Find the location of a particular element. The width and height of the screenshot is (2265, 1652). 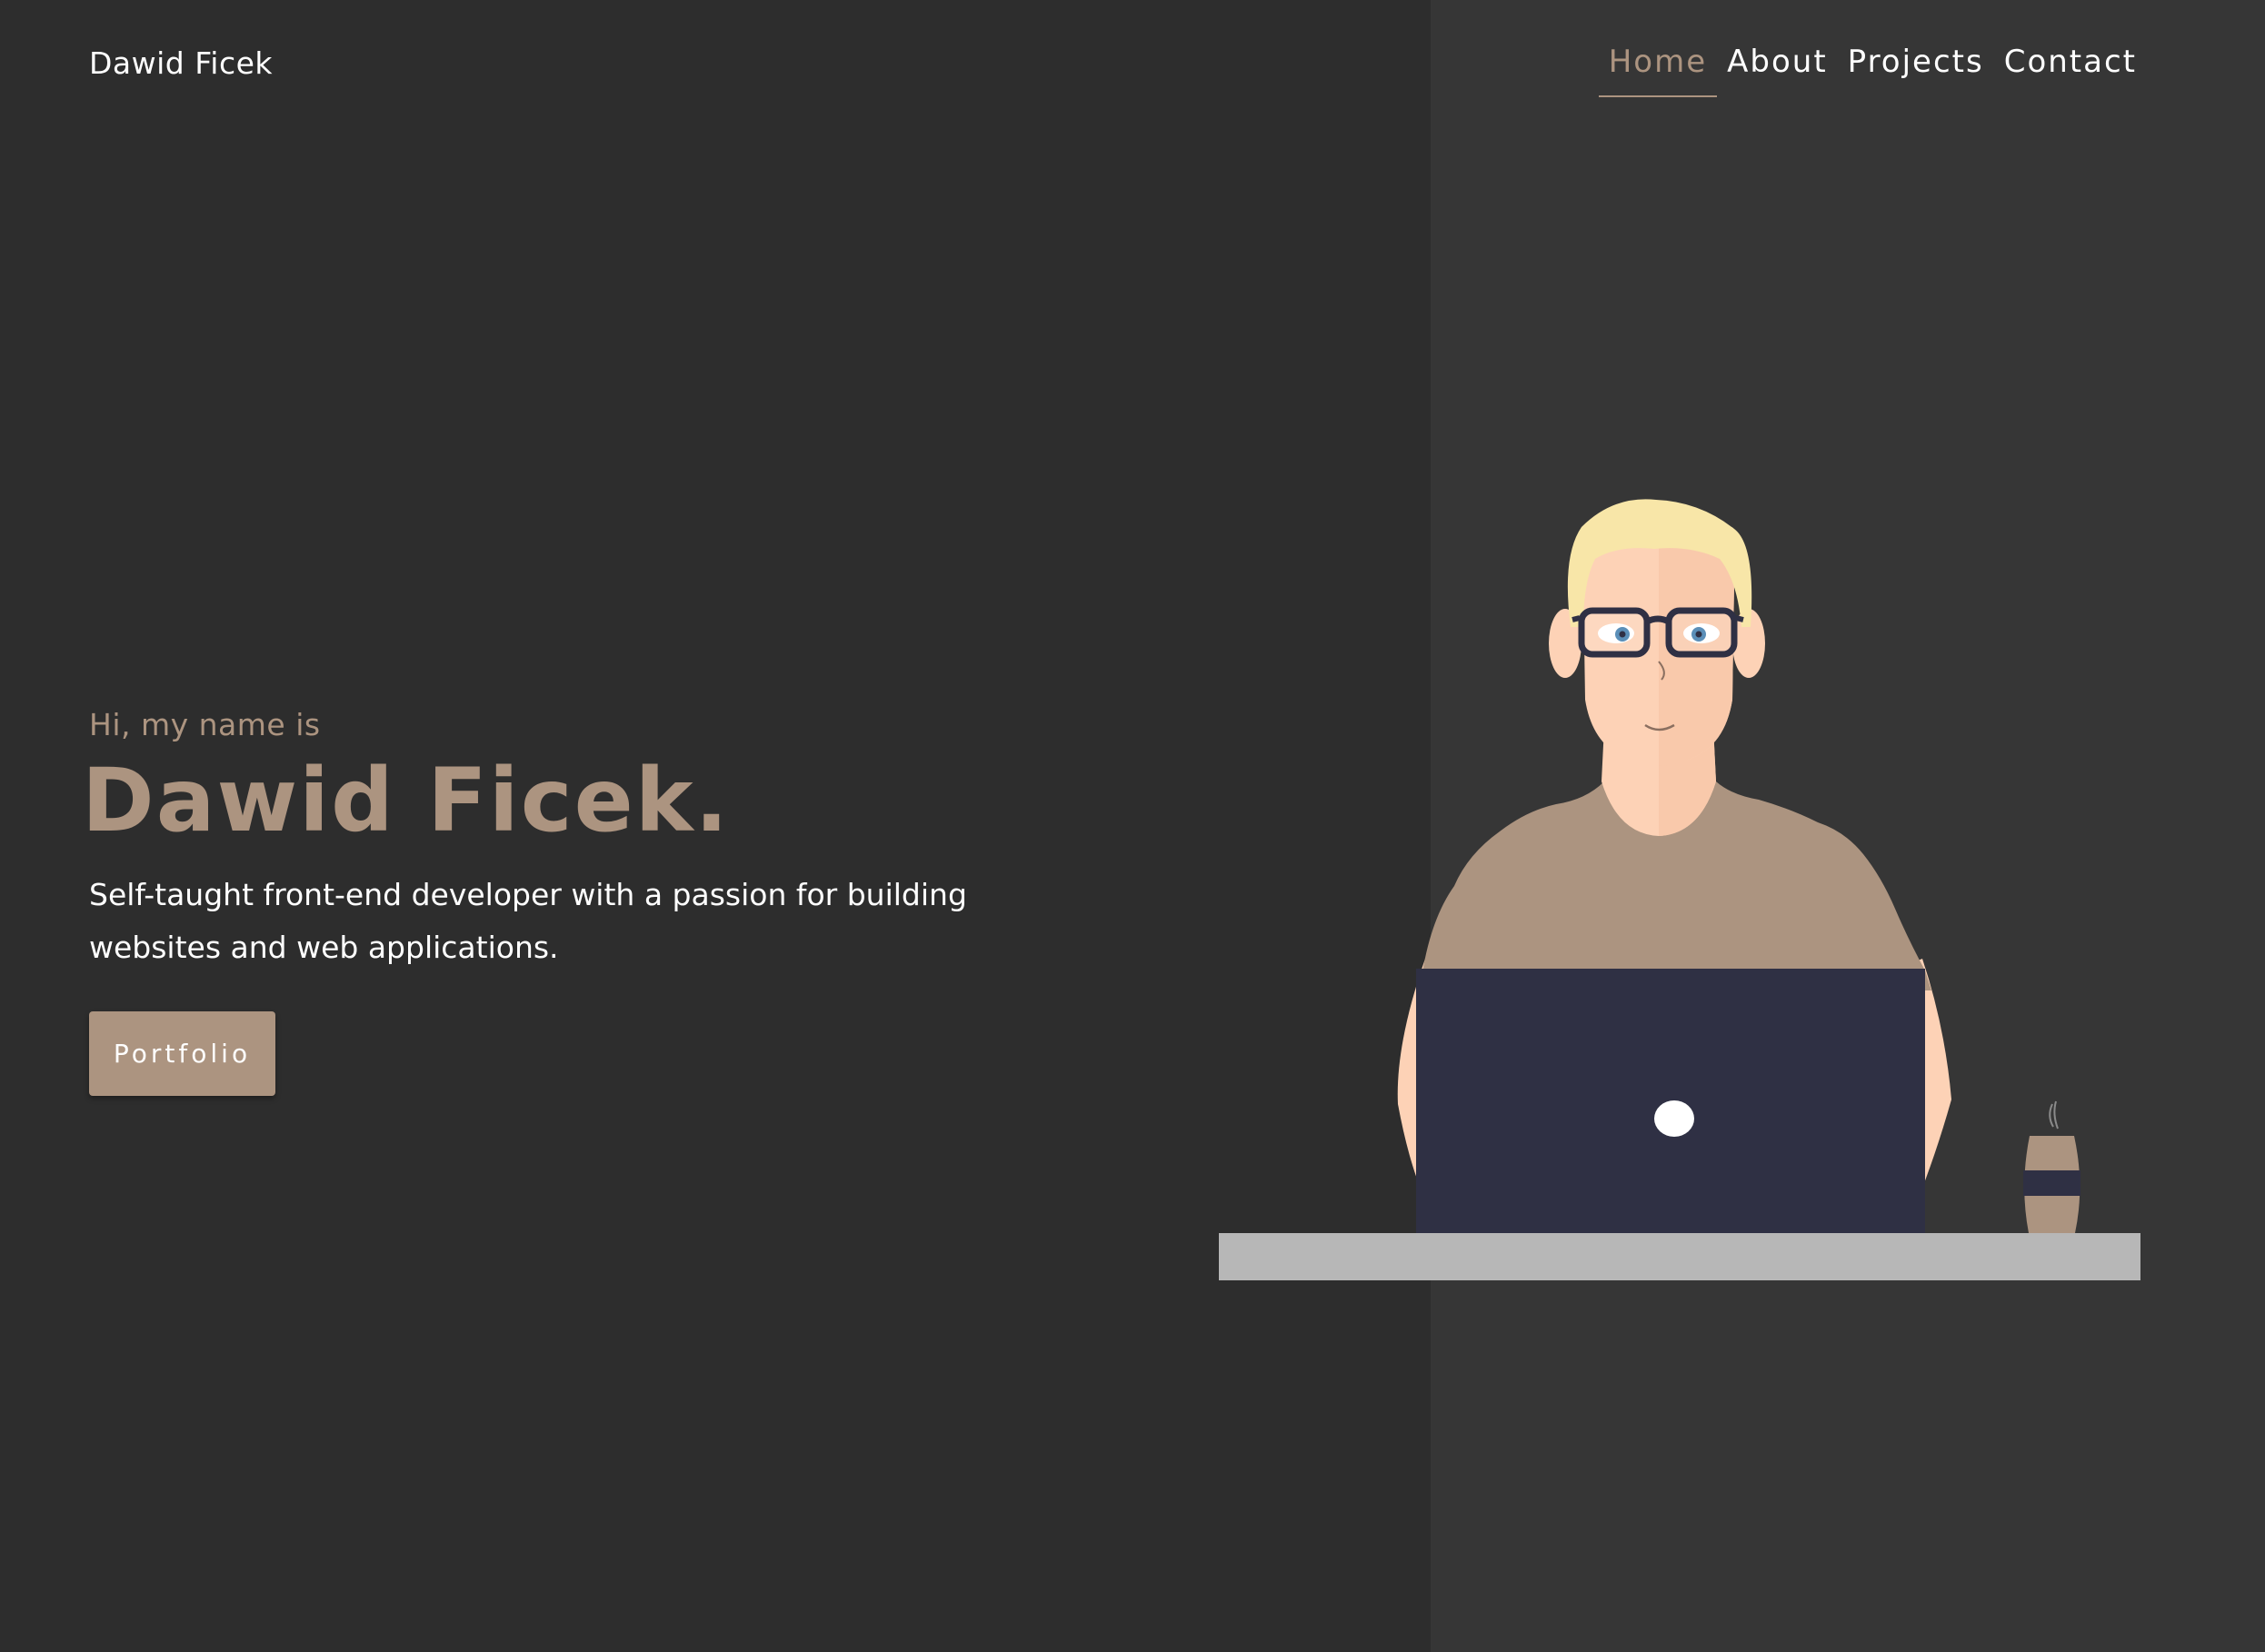

desk is located at coordinates (1680, 1256).